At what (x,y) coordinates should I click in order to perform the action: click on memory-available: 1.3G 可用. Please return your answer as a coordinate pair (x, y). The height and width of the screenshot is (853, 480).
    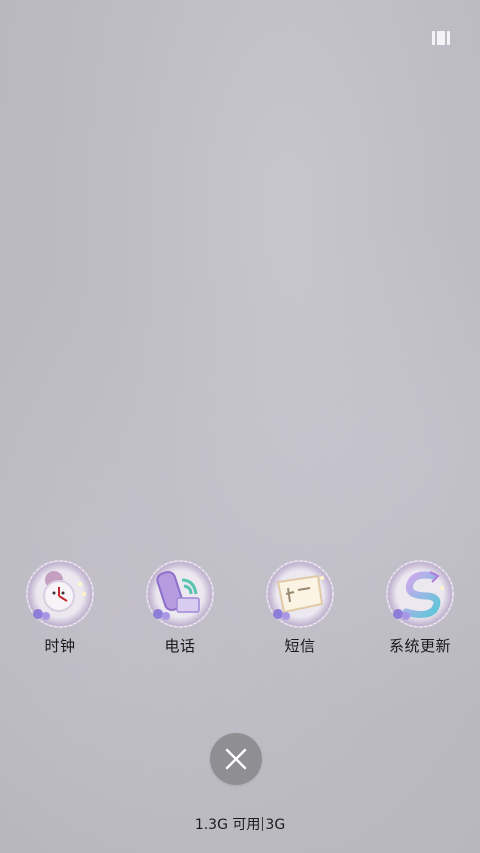
    Looking at the image, I should click on (227, 825).